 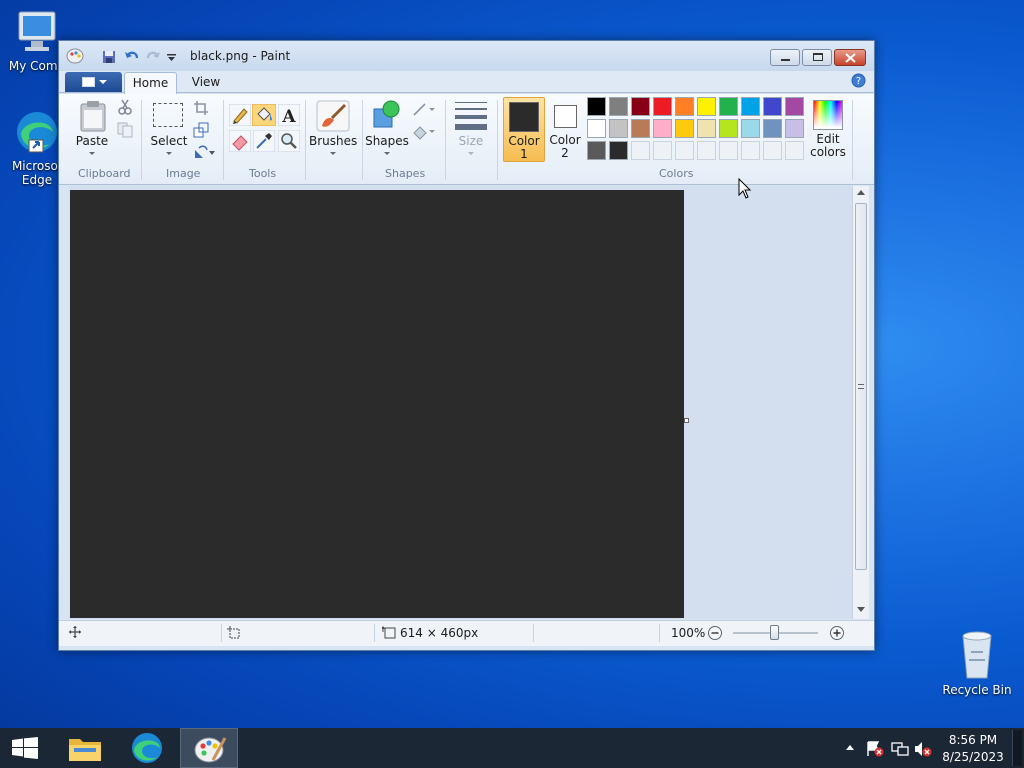 What do you see at coordinates (875, 749) in the screenshot?
I see `security-alert-icon` at bounding box center [875, 749].